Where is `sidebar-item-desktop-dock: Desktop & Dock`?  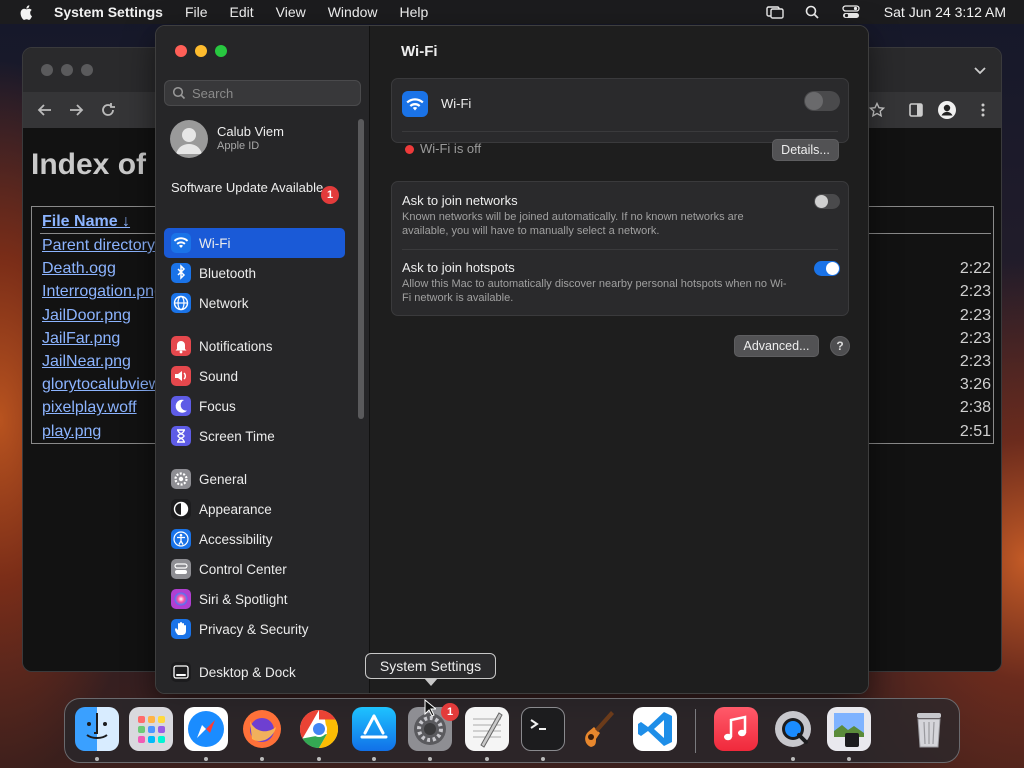
sidebar-item-desktop-dock: Desktop & Dock is located at coordinates (254, 672).